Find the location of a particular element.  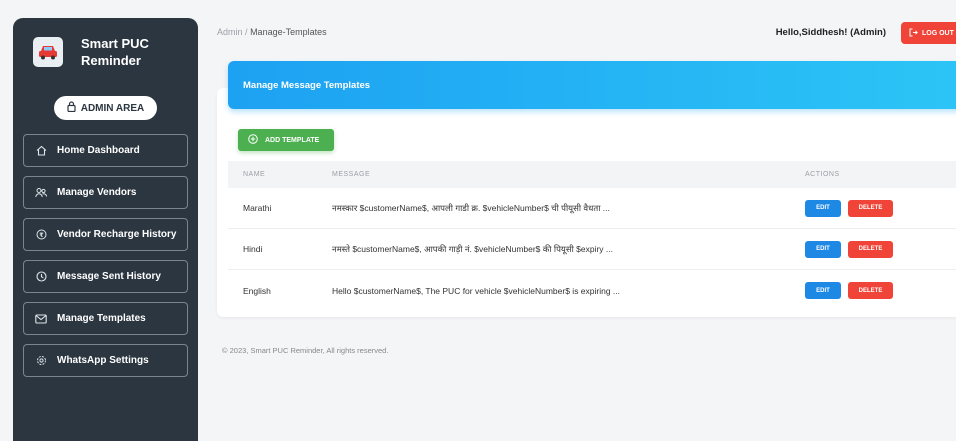

logout-button: LOG OUT is located at coordinates (928, 33).